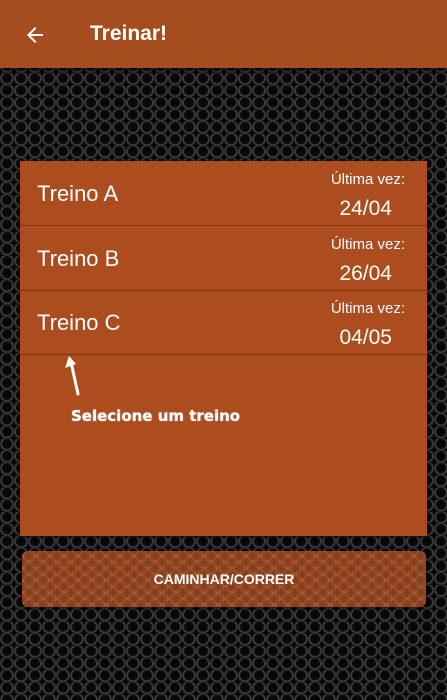 Image resolution: width=447 pixels, height=700 pixels. I want to click on last-time-date: 24/04, so click(365, 208).